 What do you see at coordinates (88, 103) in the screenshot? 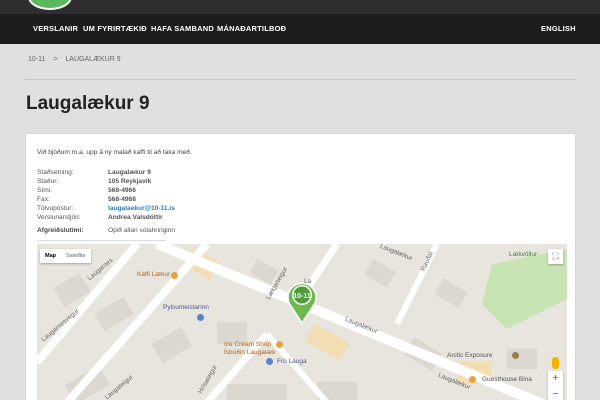
I see `page-title: Laugalækur 9` at bounding box center [88, 103].